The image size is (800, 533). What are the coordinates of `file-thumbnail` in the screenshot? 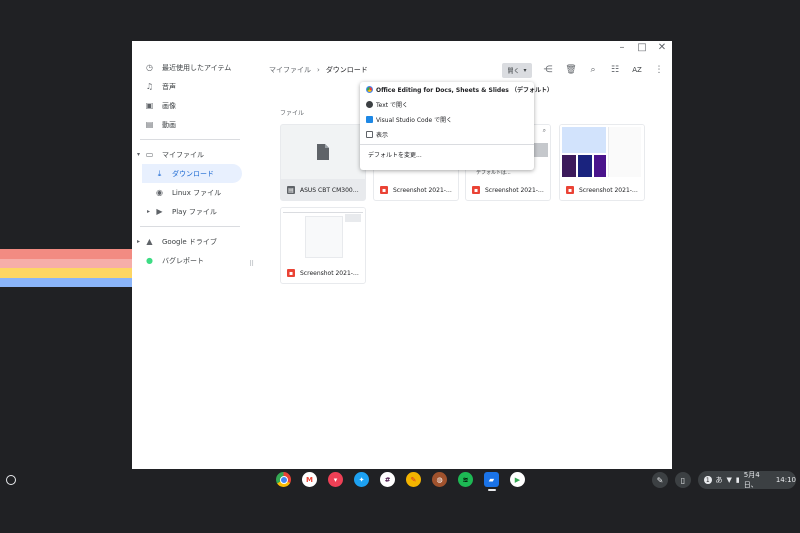 It's located at (602, 152).